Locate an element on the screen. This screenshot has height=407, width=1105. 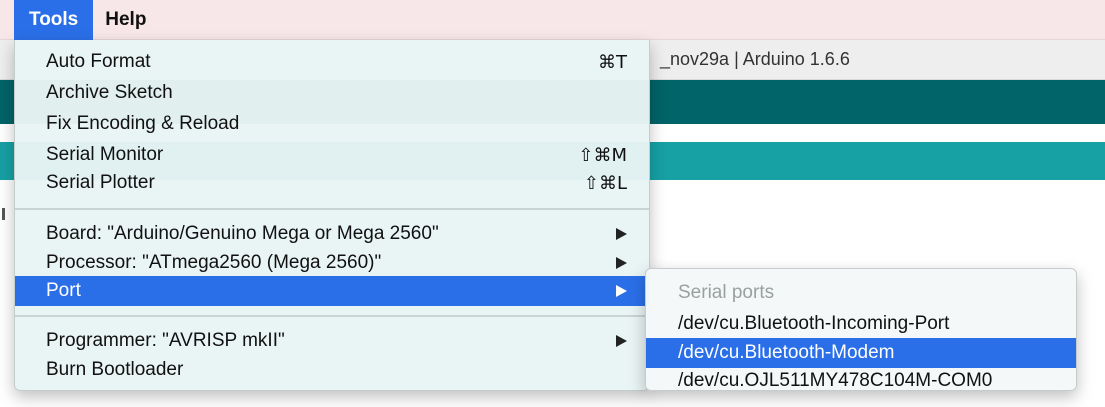
menu-item-label: Serial Plotter is located at coordinates (100, 182).